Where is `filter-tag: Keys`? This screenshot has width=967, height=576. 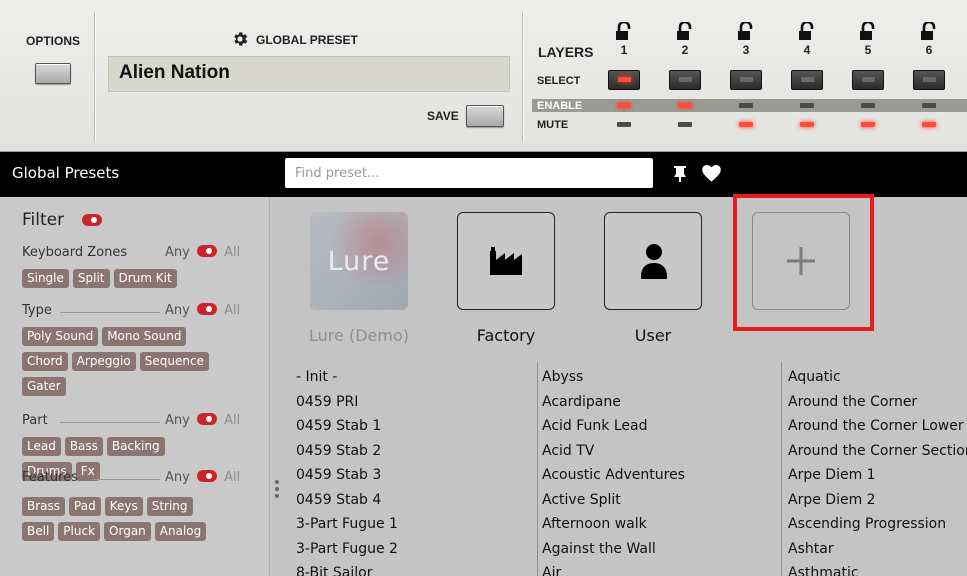 filter-tag: Keys is located at coordinates (123, 506).